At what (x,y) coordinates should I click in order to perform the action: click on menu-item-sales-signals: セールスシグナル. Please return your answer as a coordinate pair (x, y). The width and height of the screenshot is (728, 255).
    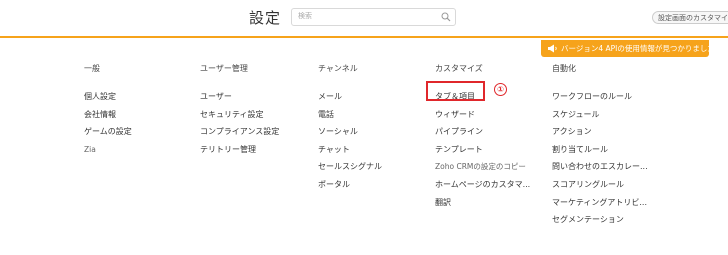
    Looking at the image, I should click on (378, 170).